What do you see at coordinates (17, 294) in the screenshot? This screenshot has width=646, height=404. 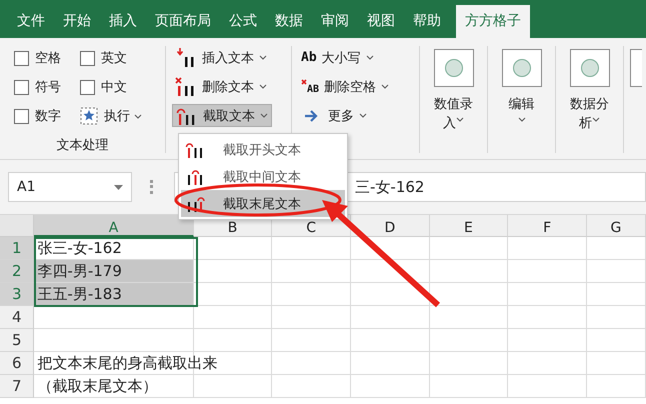 I see `row-header: 3` at bounding box center [17, 294].